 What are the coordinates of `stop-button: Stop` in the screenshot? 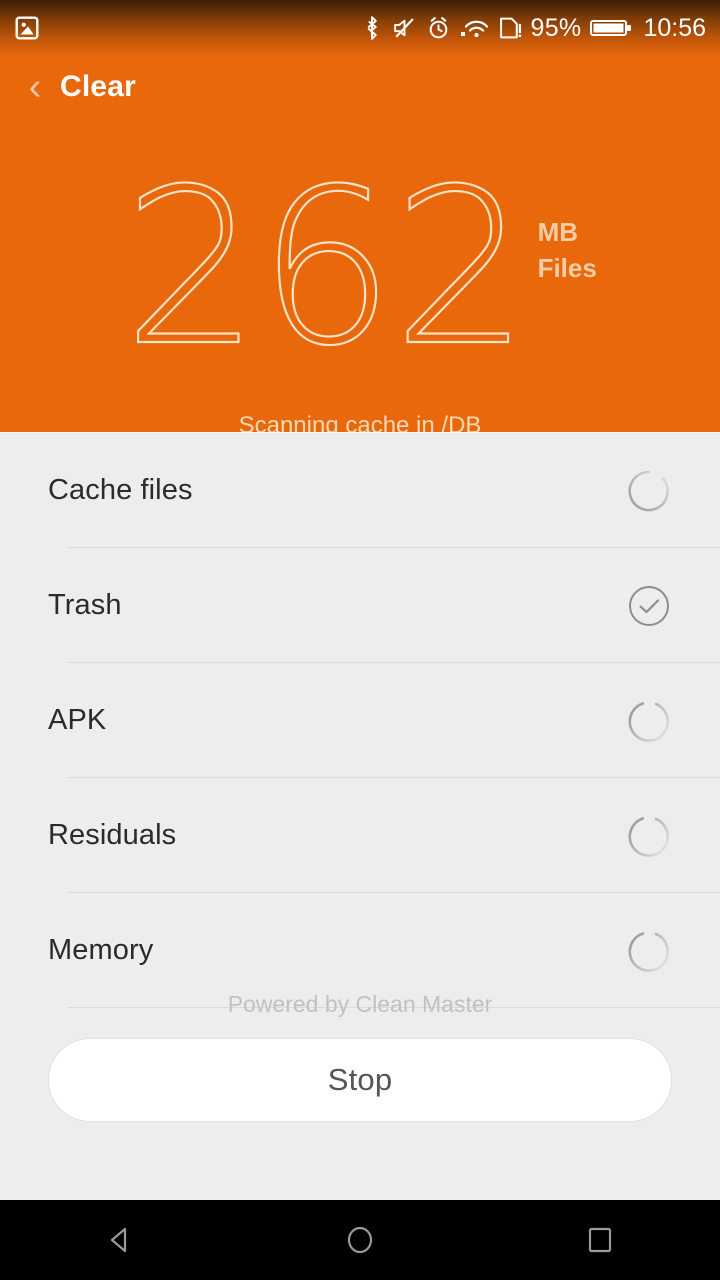 It's located at (360, 1080).